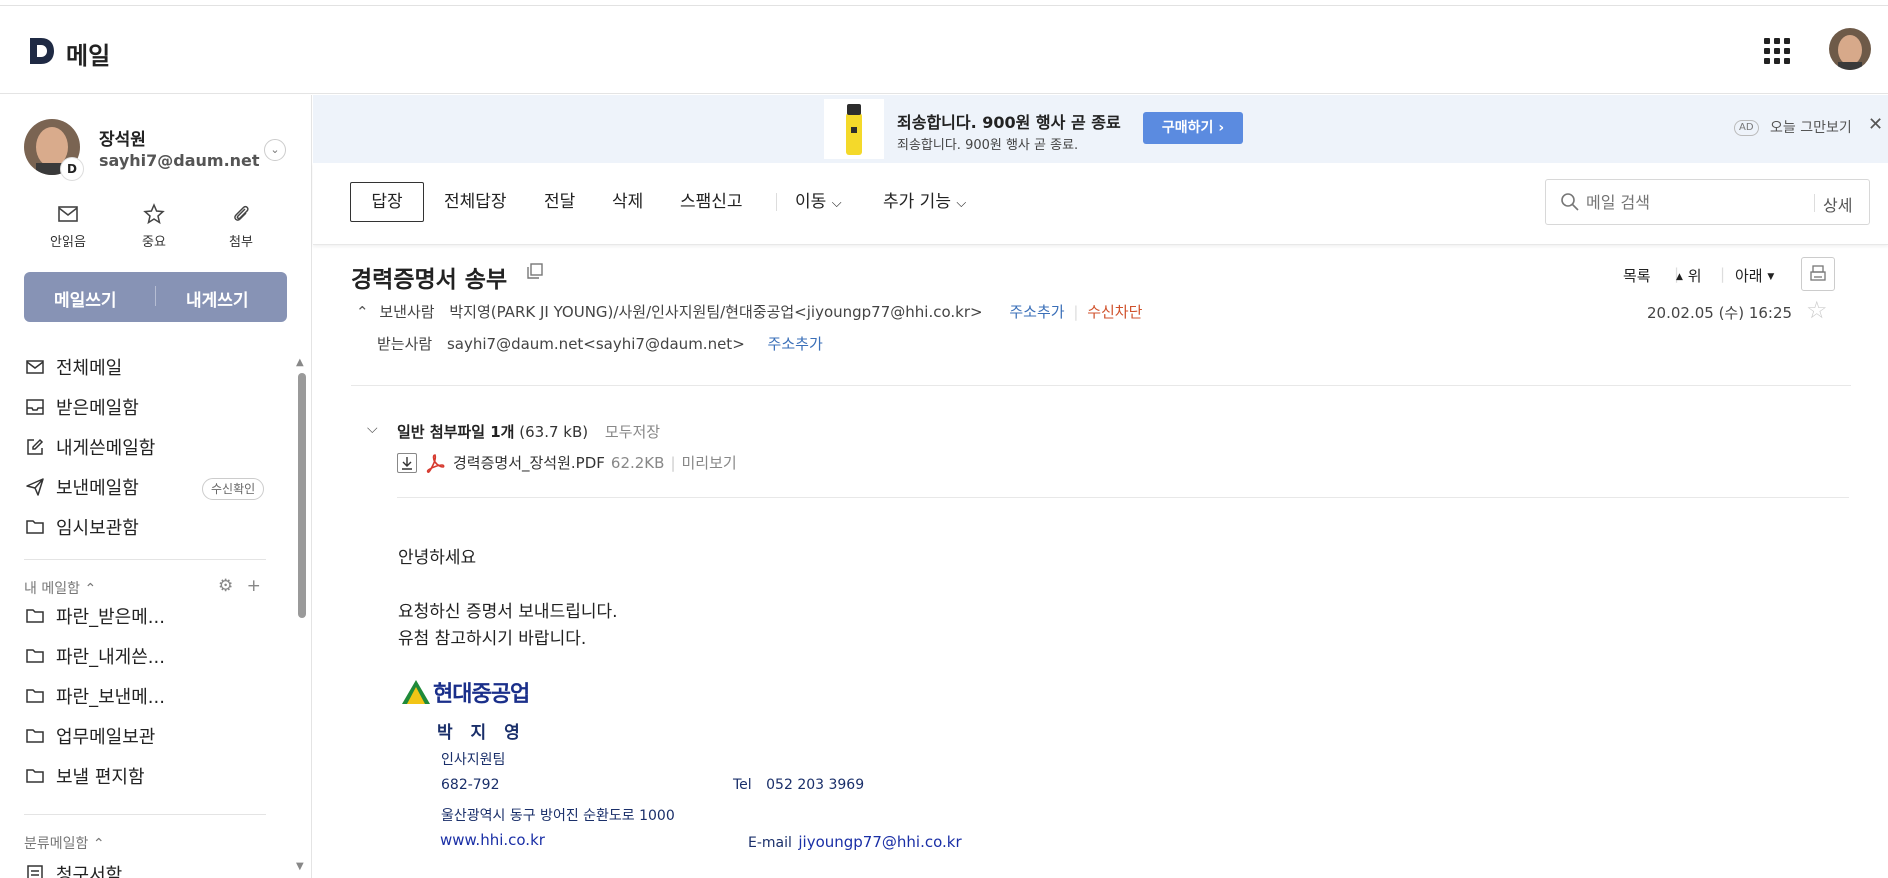 This screenshot has width=1888, height=878. Describe the element at coordinates (300, 362) in the screenshot. I see `scroll-up-arrow-icon: ▲` at that location.